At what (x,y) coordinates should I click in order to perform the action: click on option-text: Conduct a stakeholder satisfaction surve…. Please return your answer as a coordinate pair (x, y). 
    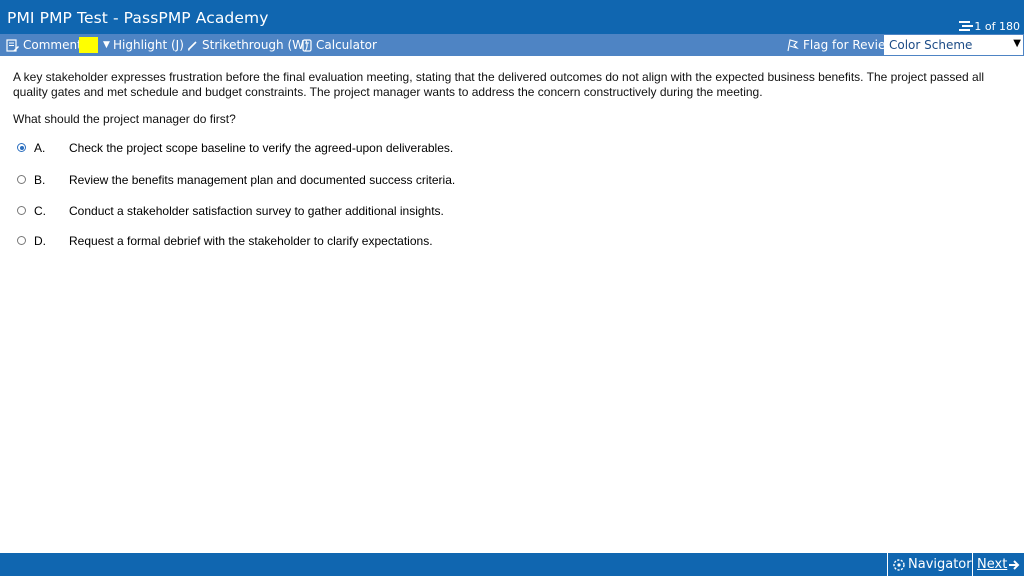
    Looking at the image, I should click on (256, 211).